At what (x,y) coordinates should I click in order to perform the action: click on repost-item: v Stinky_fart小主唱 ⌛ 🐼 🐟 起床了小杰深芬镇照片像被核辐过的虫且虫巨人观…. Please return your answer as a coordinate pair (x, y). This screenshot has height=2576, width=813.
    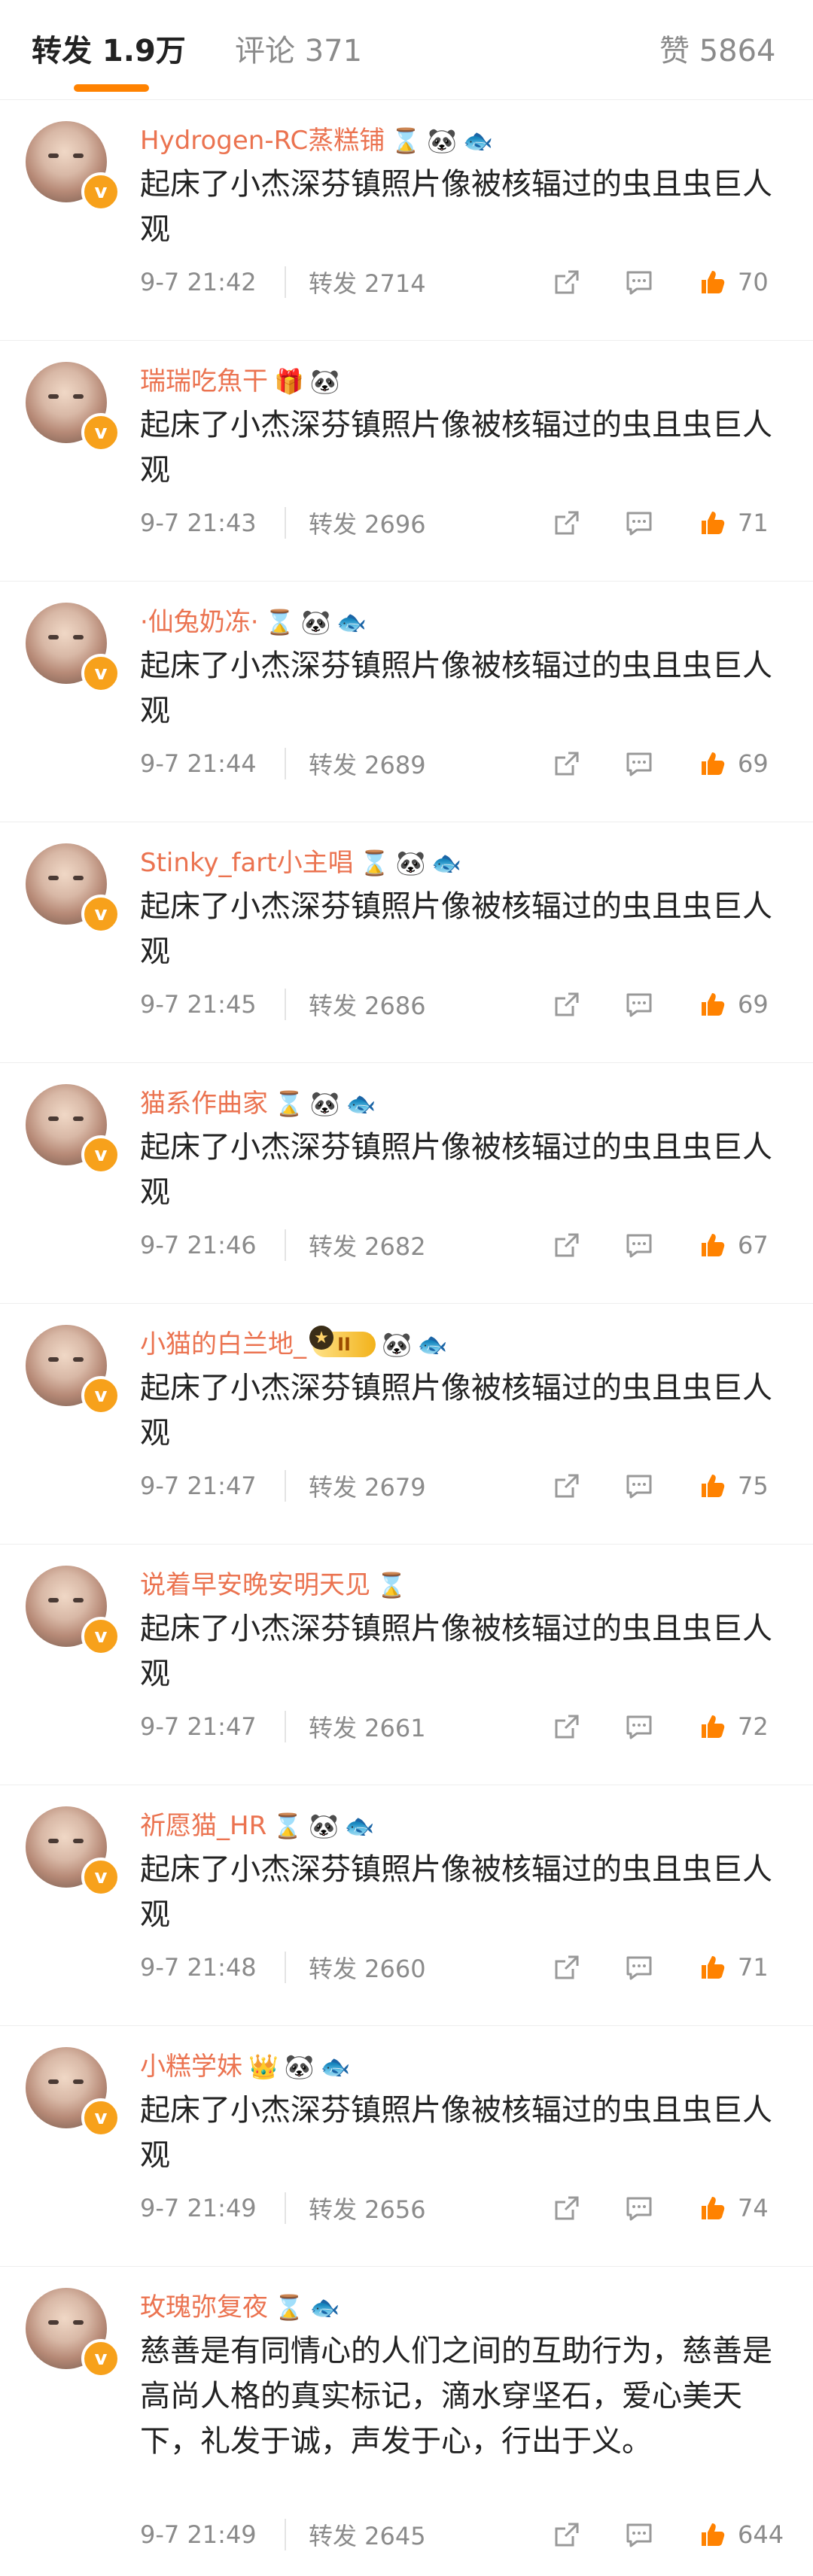
    Looking at the image, I should click on (406, 942).